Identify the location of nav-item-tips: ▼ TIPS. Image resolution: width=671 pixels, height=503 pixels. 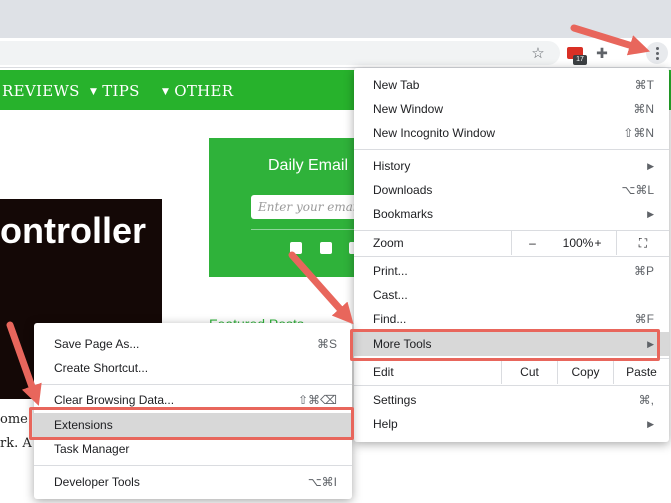
(115, 91).